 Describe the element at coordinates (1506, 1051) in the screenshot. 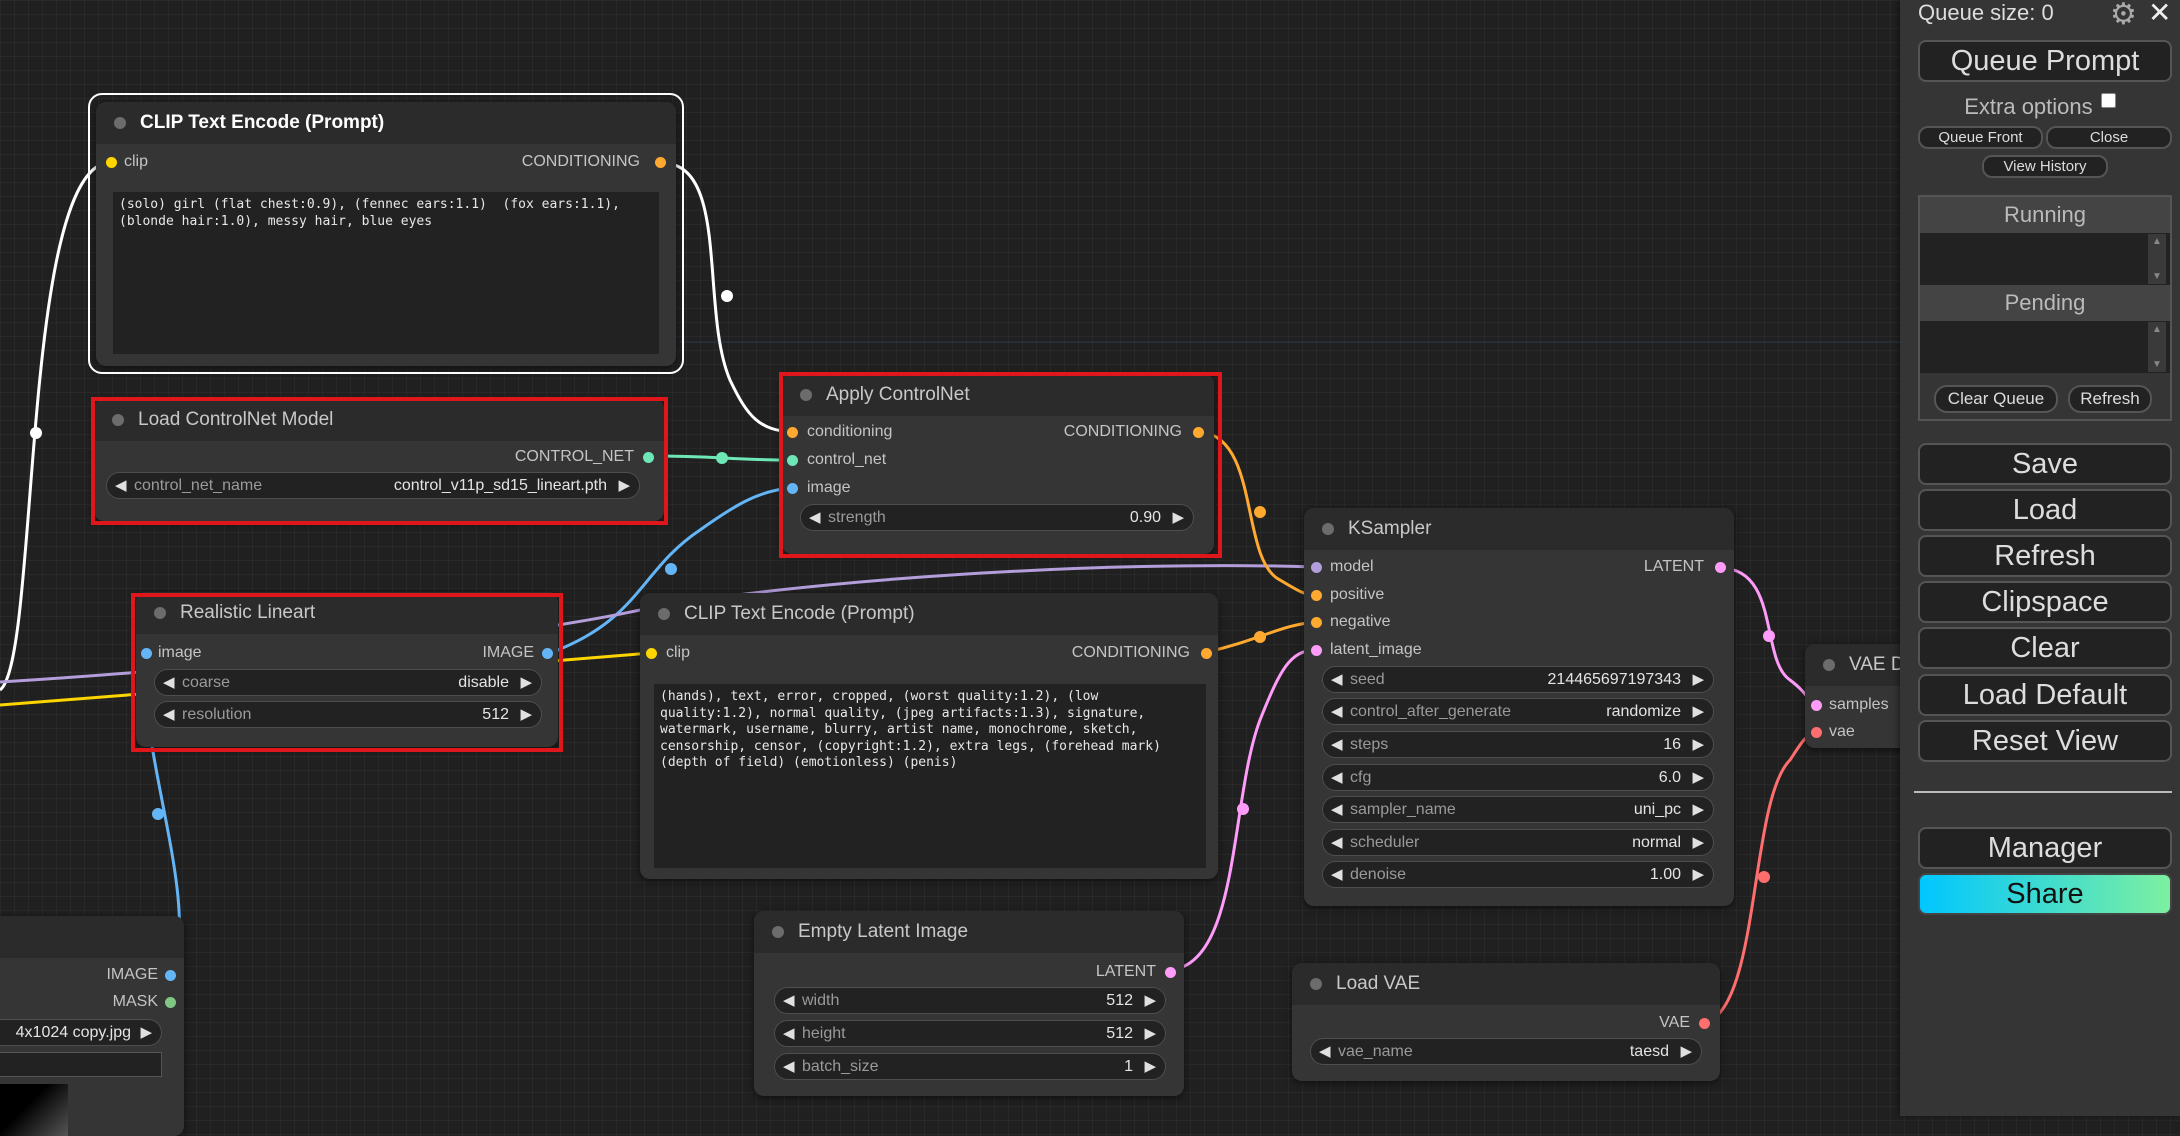

I see `vae-name-combo: ◀ vae_name taesd ▶` at that location.